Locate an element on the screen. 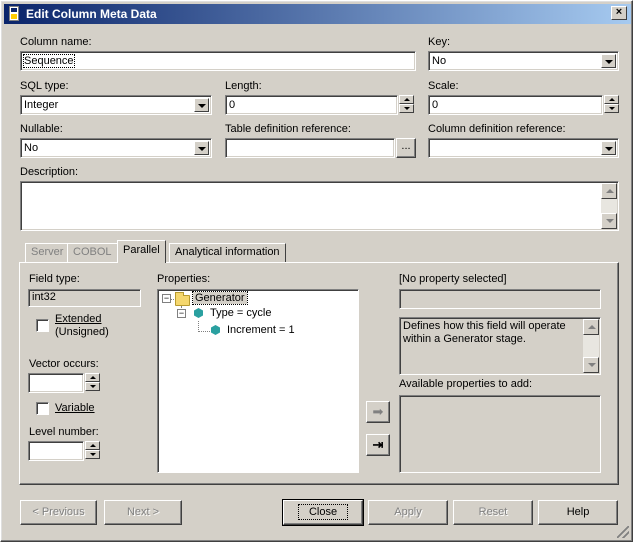 This screenshot has height=542, width=633. apply-button: Apply is located at coordinates (408, 512).